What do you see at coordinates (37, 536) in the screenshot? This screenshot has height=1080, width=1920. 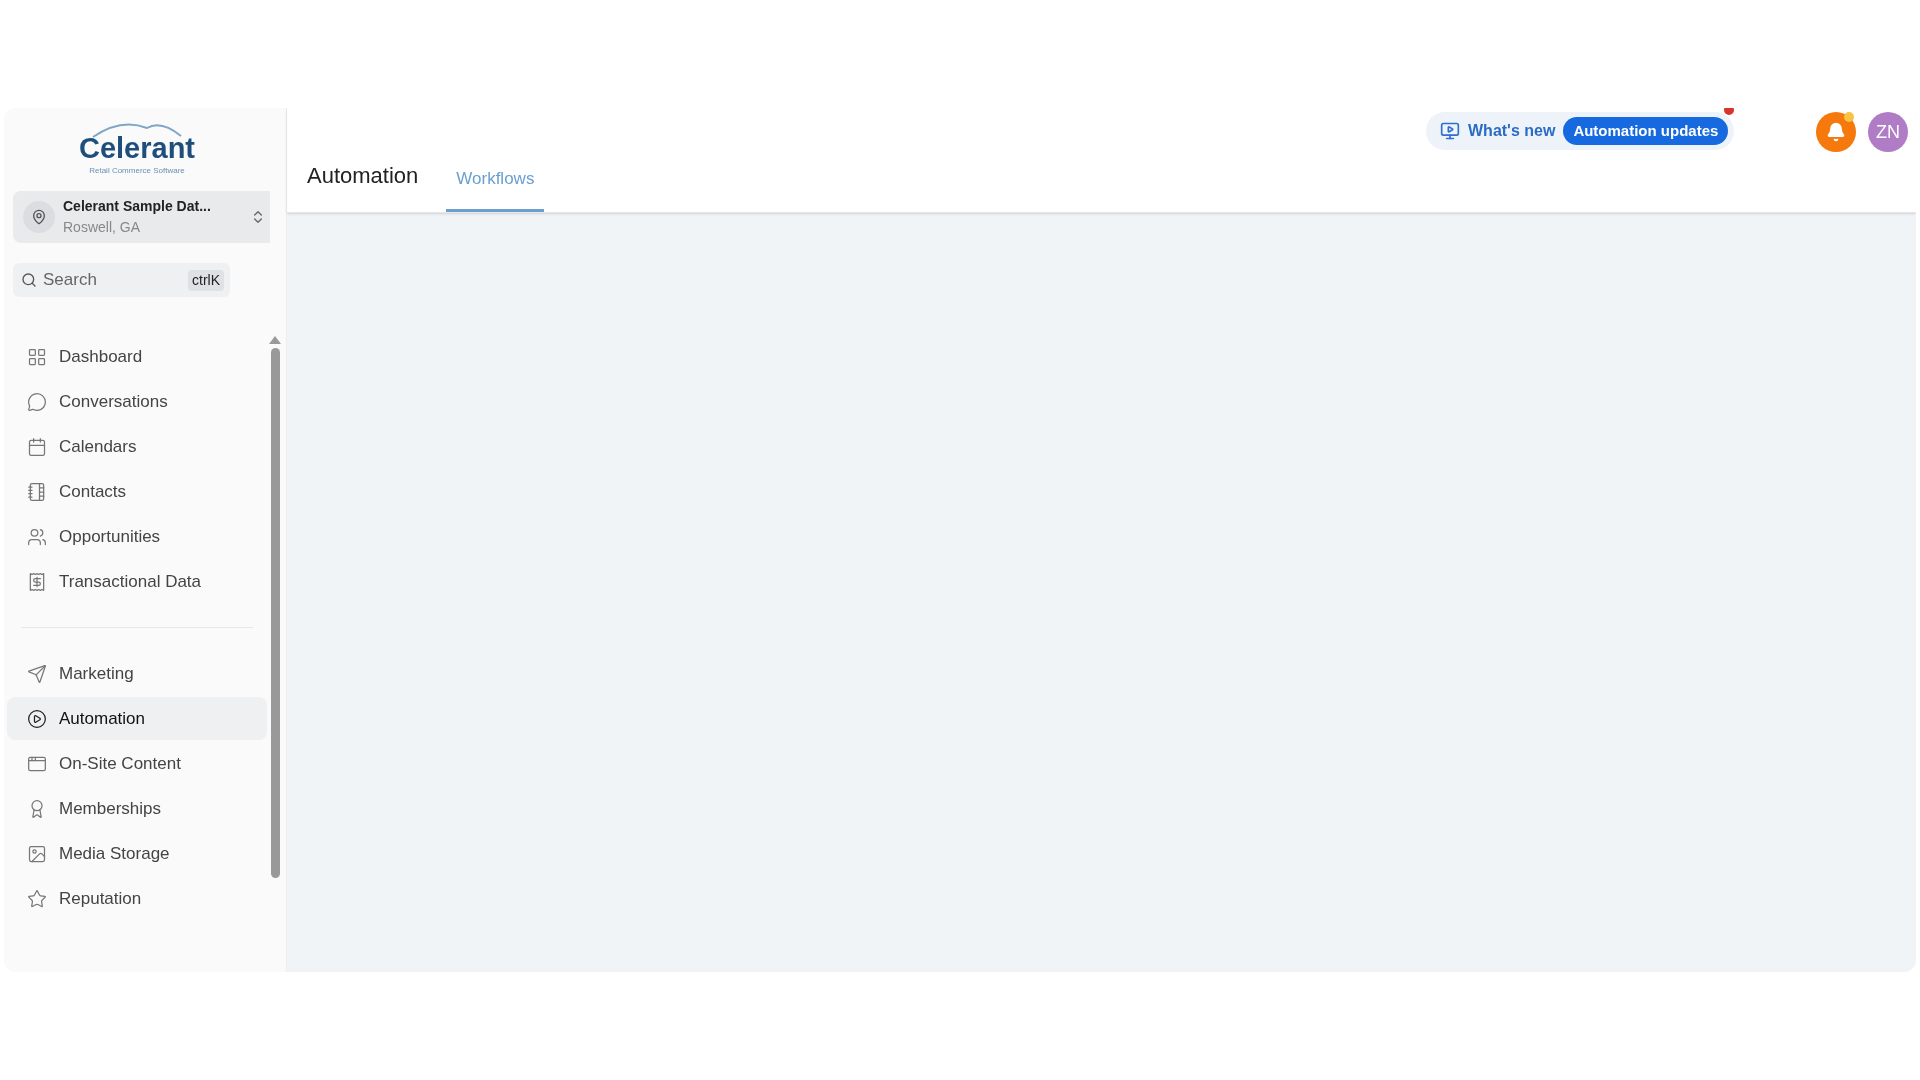 I see `people-icon` at bounding box center [37, 536].